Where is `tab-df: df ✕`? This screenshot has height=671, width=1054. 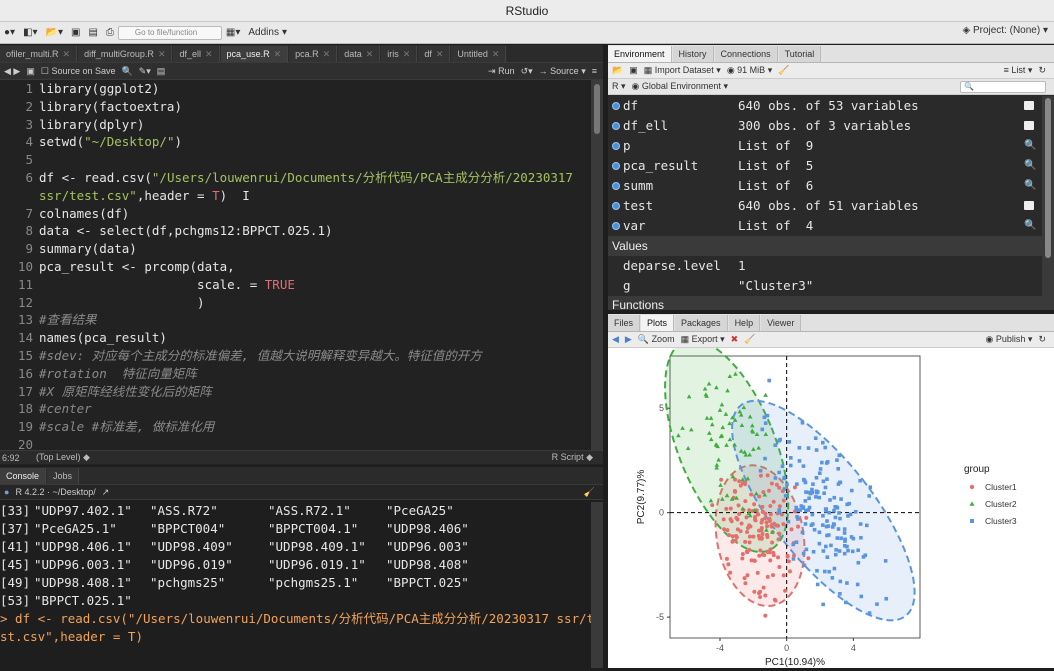 tab-df: df ✕ is located at coordinates (434, 54).